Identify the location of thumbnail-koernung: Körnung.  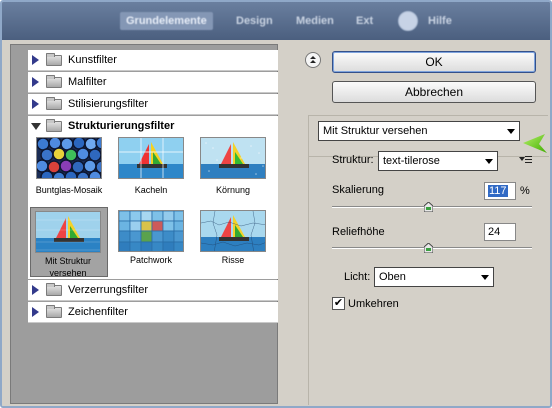
(235, 168).